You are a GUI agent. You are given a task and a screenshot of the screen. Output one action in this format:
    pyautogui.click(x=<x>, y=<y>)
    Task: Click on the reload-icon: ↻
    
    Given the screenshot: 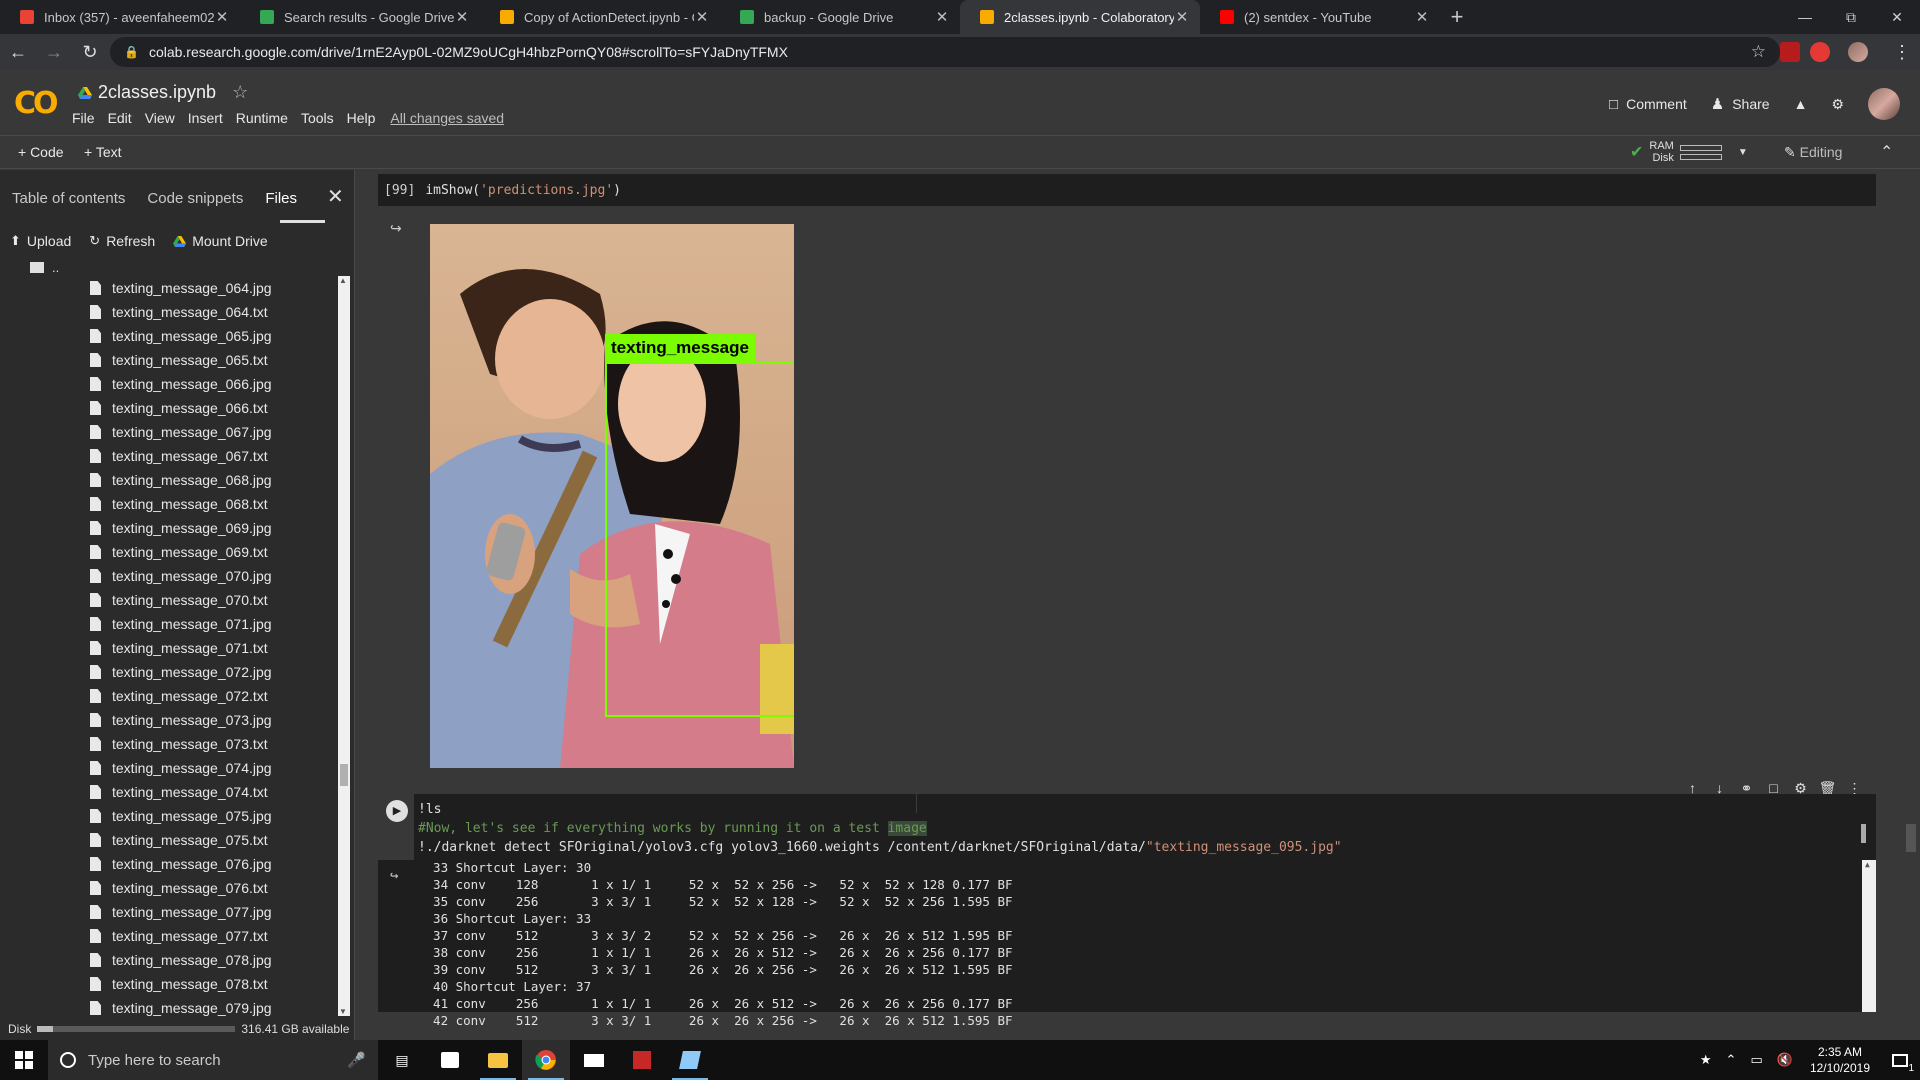 What is the action you would take?
    pyautogui.click(x=90, y=52)
    